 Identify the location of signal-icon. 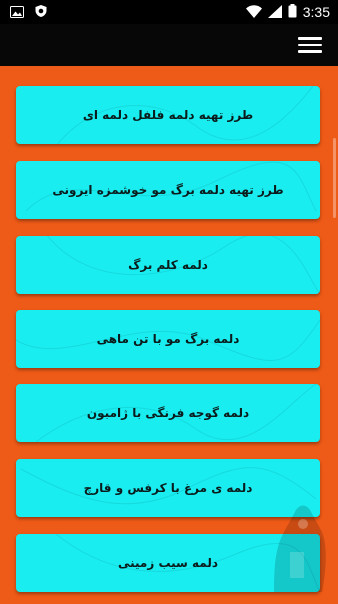
(274, 12).